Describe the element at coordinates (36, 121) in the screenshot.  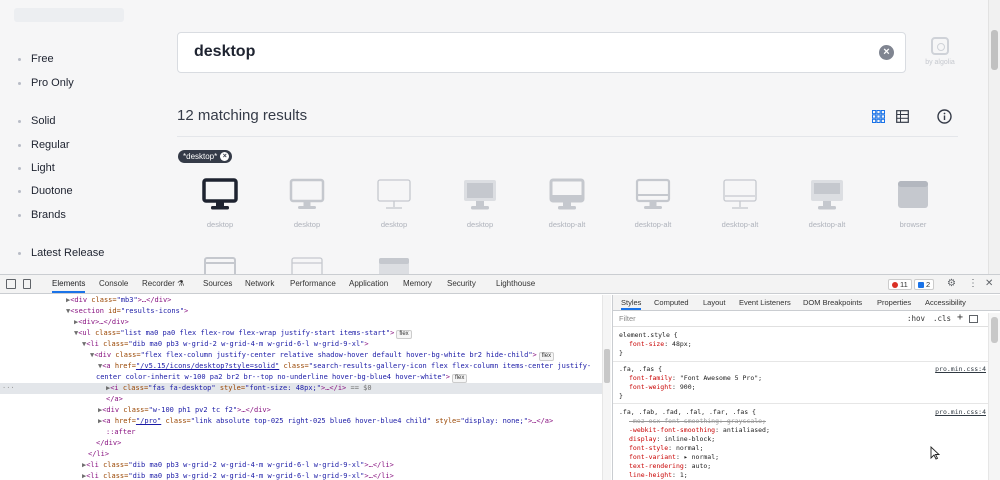
I see `sidebar-item-solid: Solid` at that location.